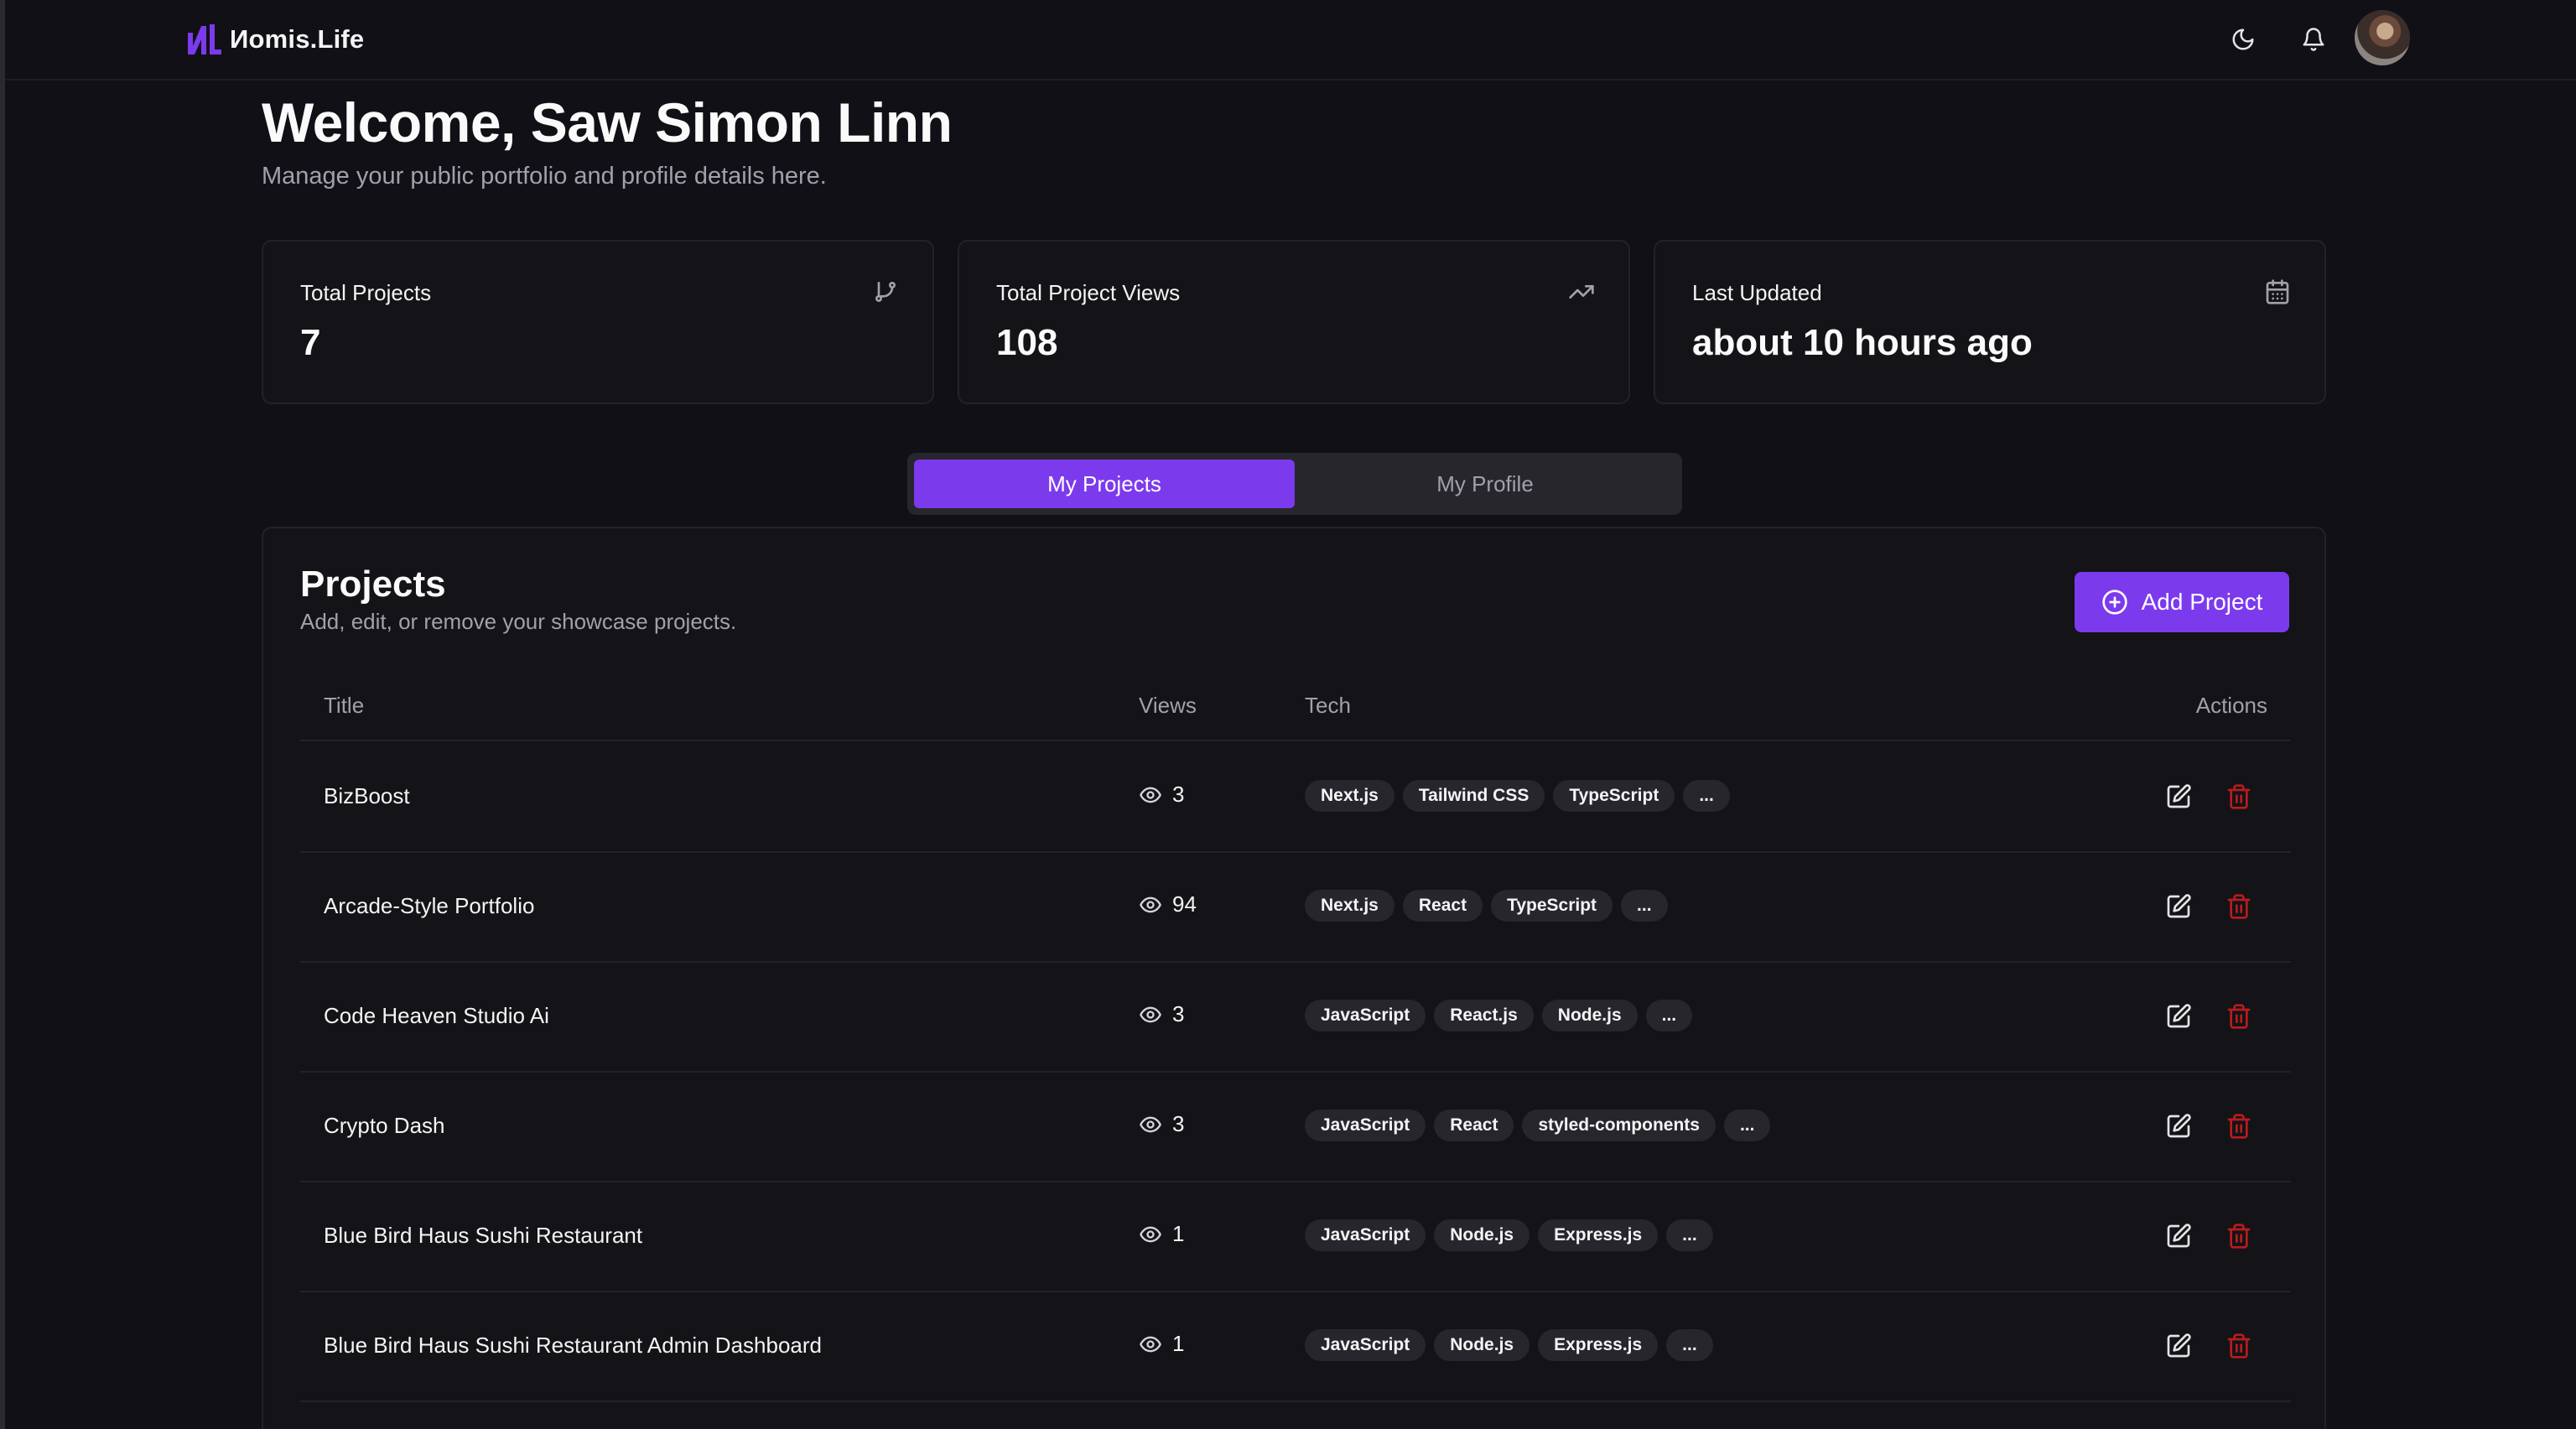 The image size is (2576, 1429). What do you see at coordinates (366, 292) in the screenshot?
I see `stat-label: Total Projects` at bounding box center [366, 292].